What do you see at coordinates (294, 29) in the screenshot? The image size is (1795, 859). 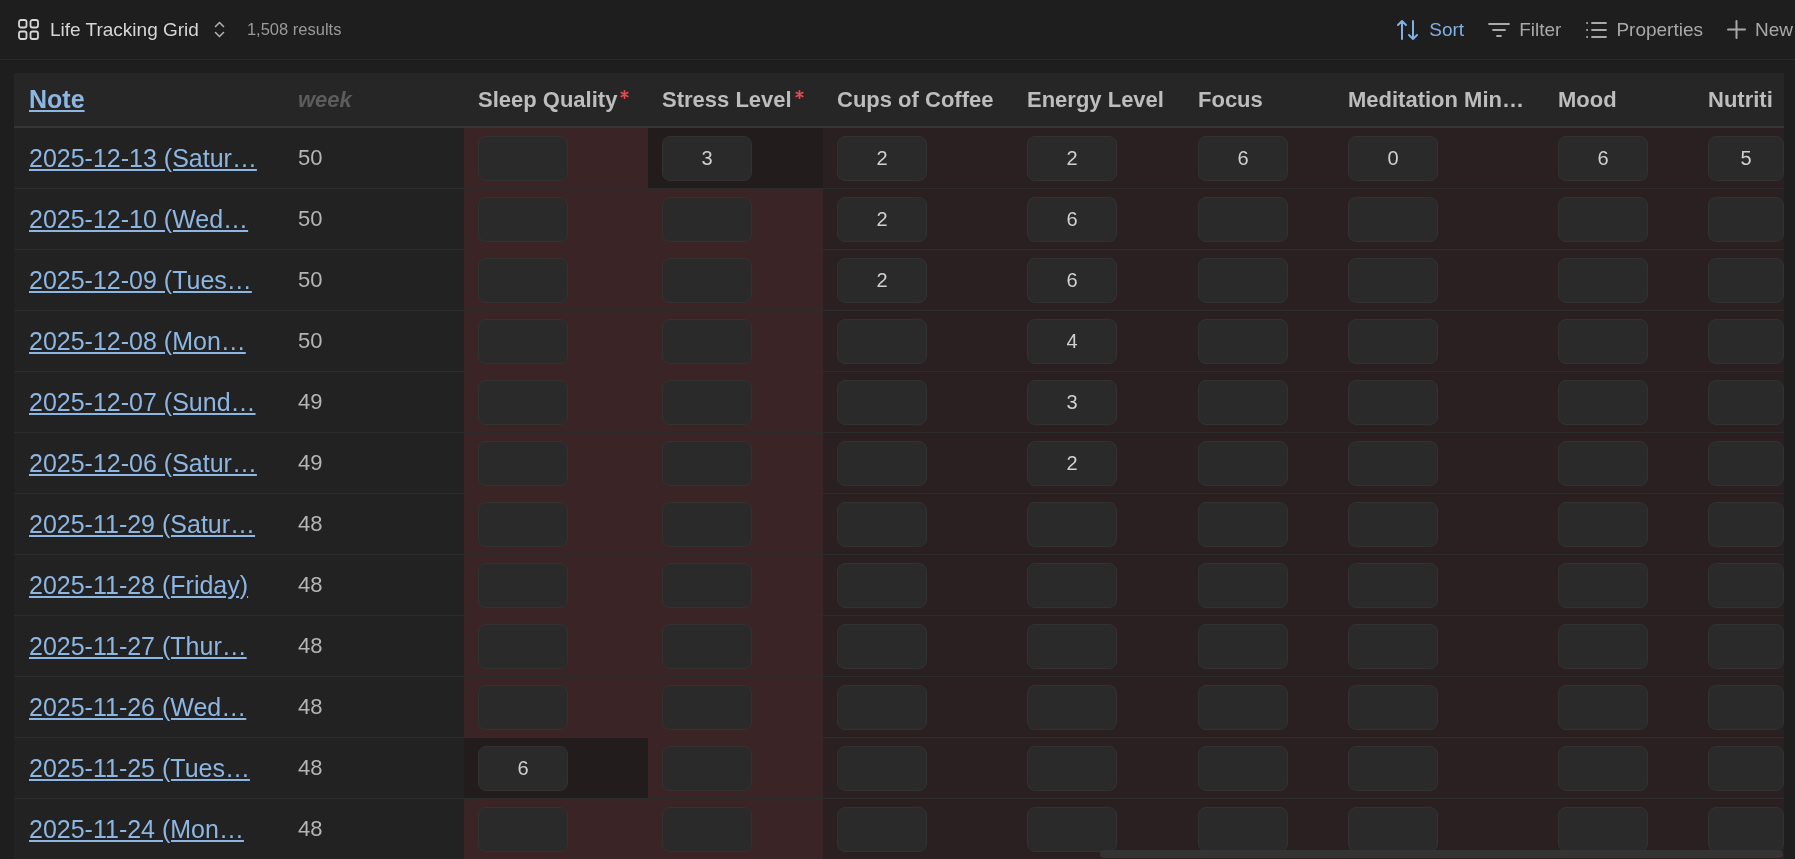 I see `results-count: 1,508 results` at bounding box center [294, 29].